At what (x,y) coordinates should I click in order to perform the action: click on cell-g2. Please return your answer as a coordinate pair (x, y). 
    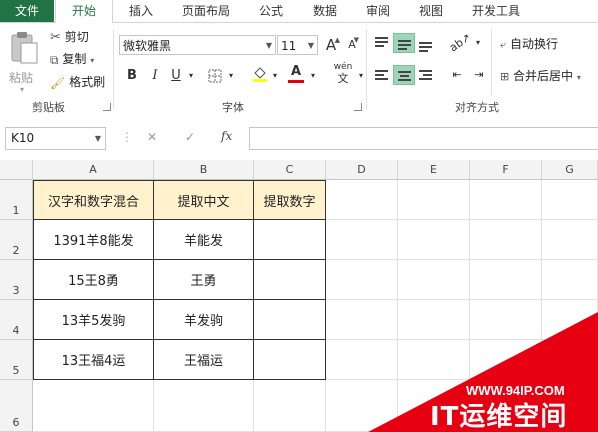
    Looking at the image, I should click on (570, 240).